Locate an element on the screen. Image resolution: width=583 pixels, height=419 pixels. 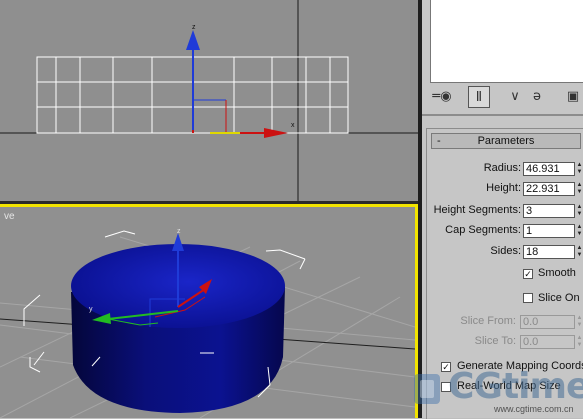
front-axis-x-label: x is located at coordinates (293, 125).